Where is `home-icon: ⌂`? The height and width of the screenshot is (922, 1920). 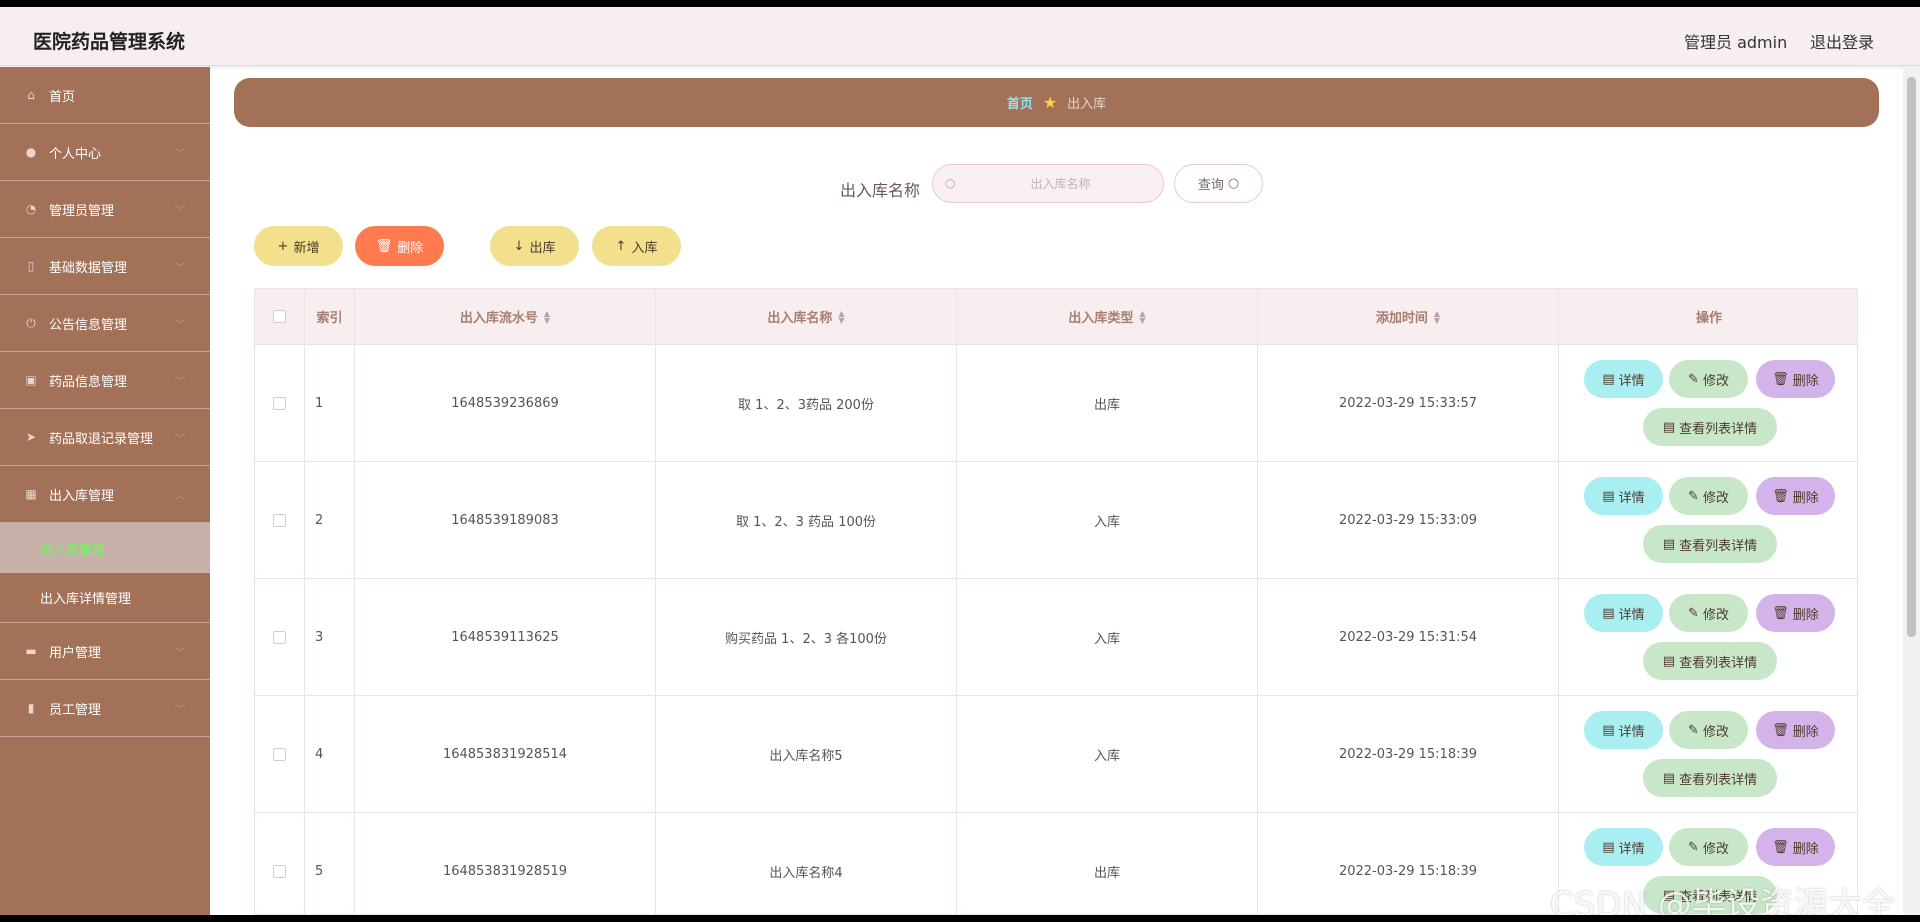
home-icon: ⌂ is located at coordinates (31, 95).